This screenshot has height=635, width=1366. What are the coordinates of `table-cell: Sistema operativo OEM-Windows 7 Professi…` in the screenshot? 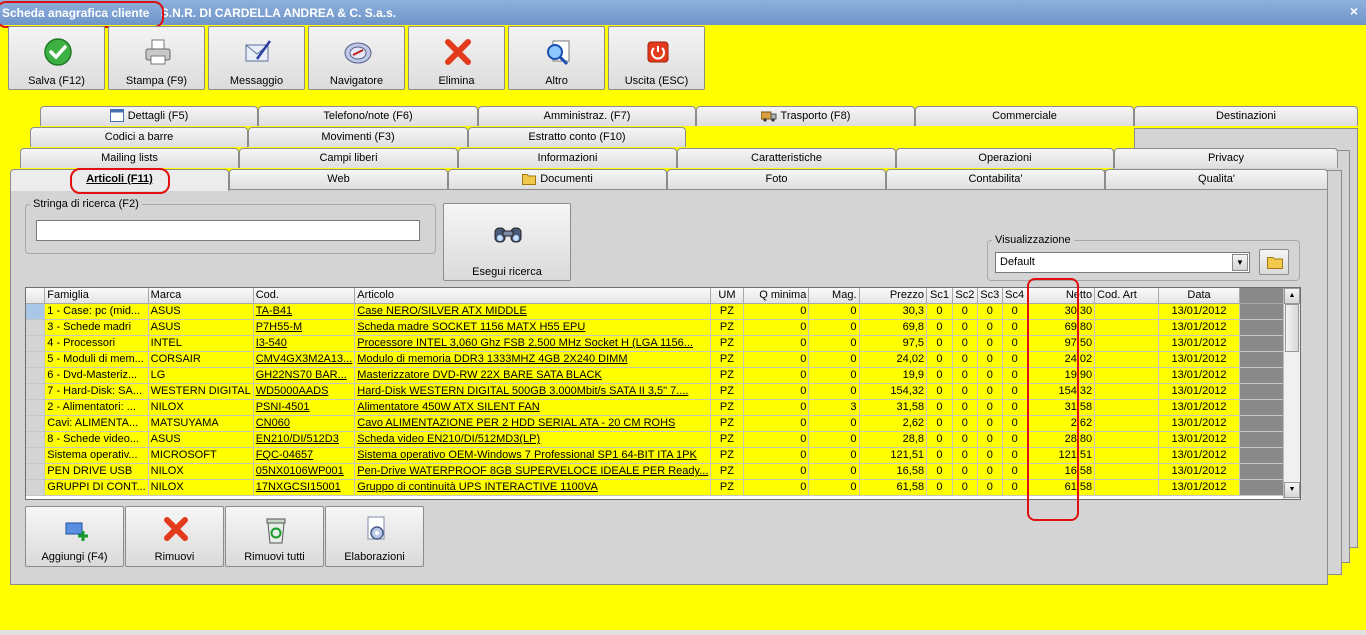 It's located at (533, 455).